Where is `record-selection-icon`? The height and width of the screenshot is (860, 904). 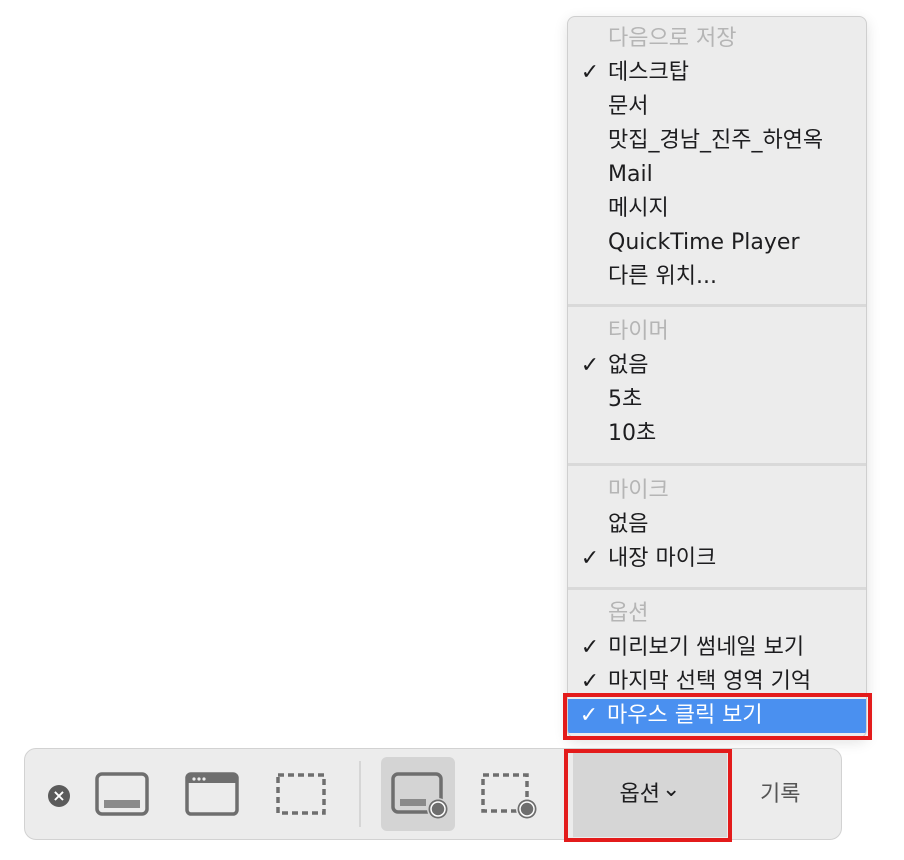 record-selection-icon is located at coordinates (511, 799).